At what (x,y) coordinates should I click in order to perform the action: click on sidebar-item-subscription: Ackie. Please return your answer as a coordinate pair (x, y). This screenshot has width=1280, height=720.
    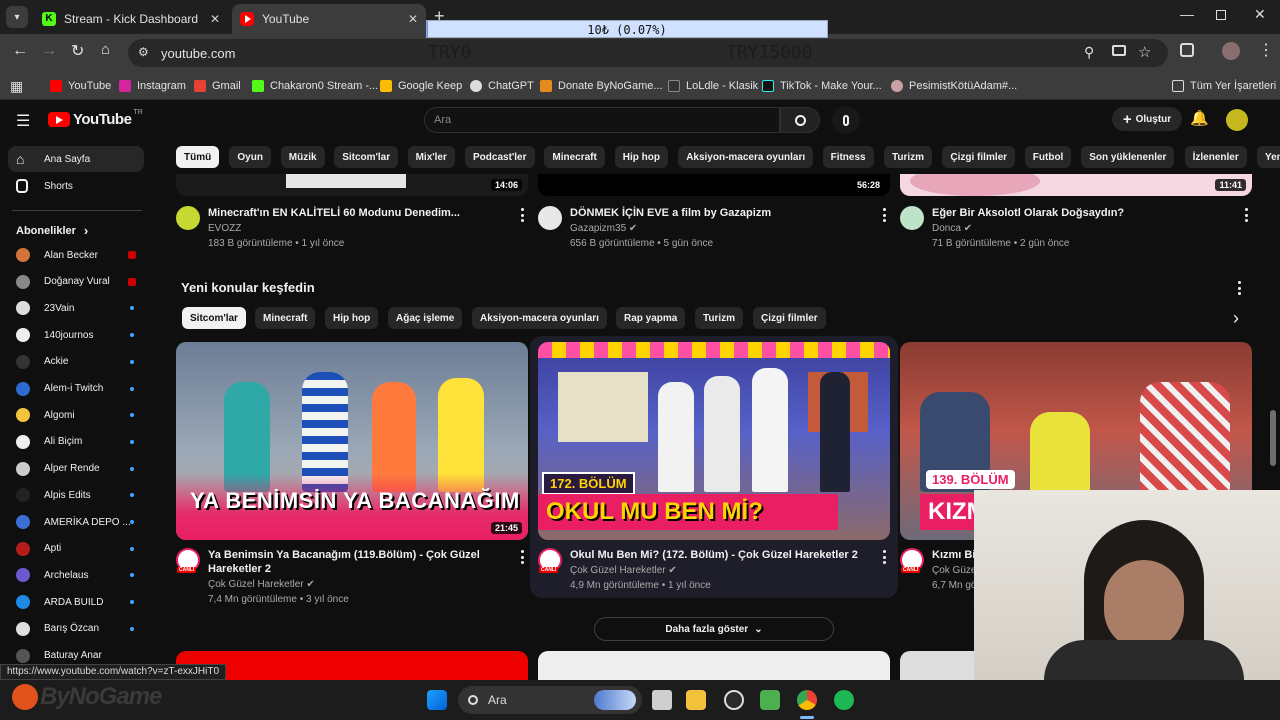
    Looking at the image, I should click on (76, 362).